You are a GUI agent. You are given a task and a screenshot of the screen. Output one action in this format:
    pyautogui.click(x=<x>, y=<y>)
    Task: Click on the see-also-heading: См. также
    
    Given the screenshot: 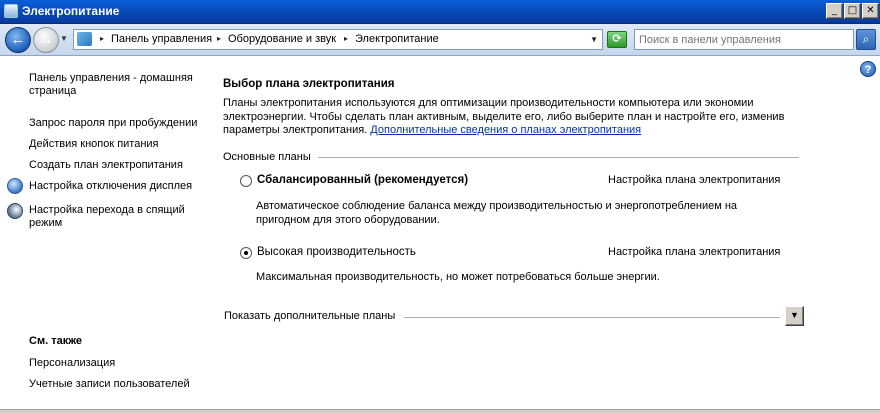 What is the action you would take?
    pyautogui.click(x=55, y=341)
    